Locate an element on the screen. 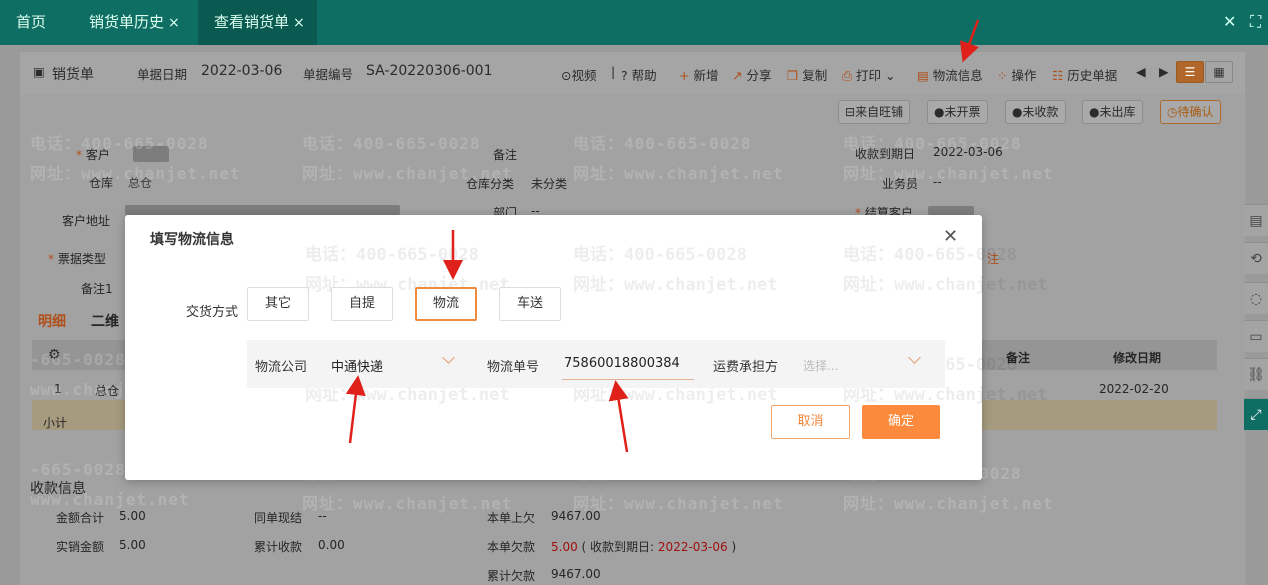  arrow-to-tracking-number is located at coordinates (618, 416).